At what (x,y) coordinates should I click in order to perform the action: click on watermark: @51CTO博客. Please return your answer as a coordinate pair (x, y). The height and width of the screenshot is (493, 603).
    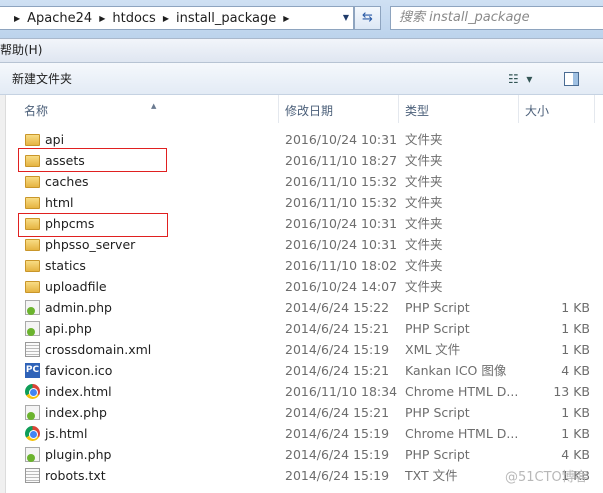
    Looking at the image, I should click on (546, 477).